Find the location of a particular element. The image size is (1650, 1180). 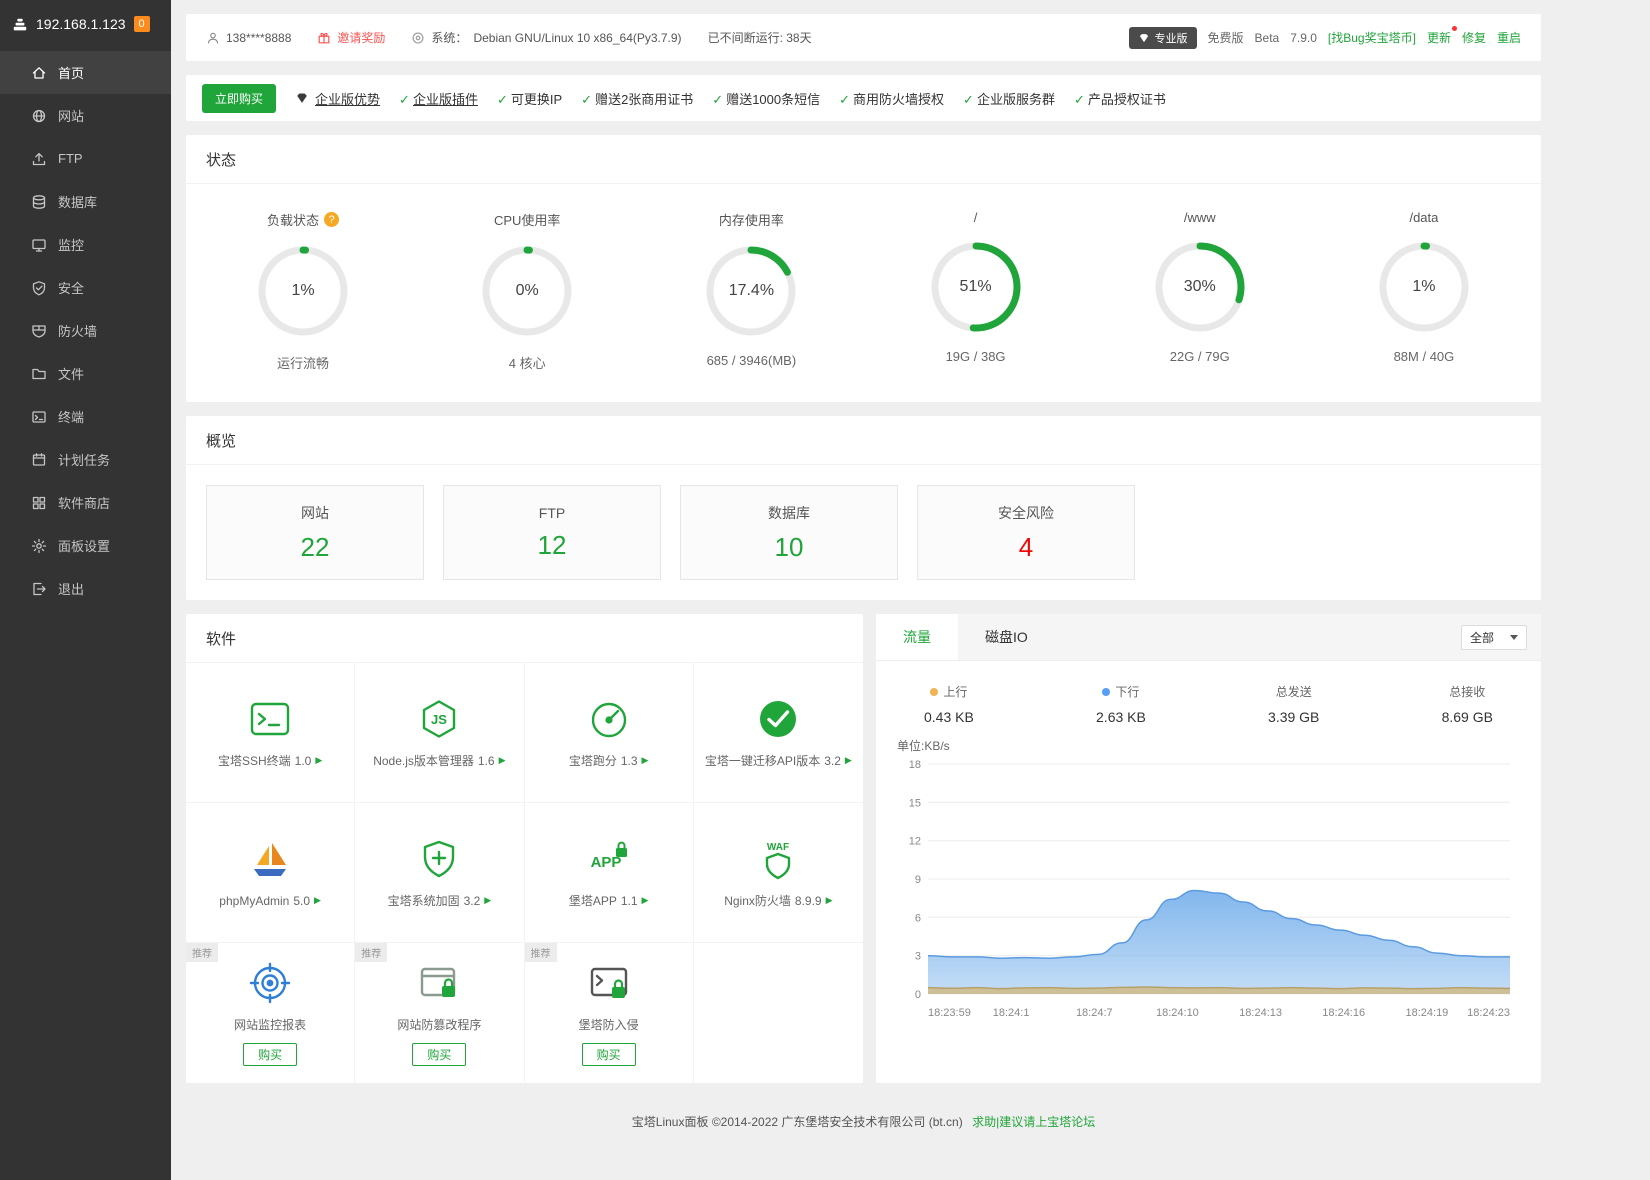

software-item: 推荐 网站监控报表 购买 is located at coordinates (271, 1013).